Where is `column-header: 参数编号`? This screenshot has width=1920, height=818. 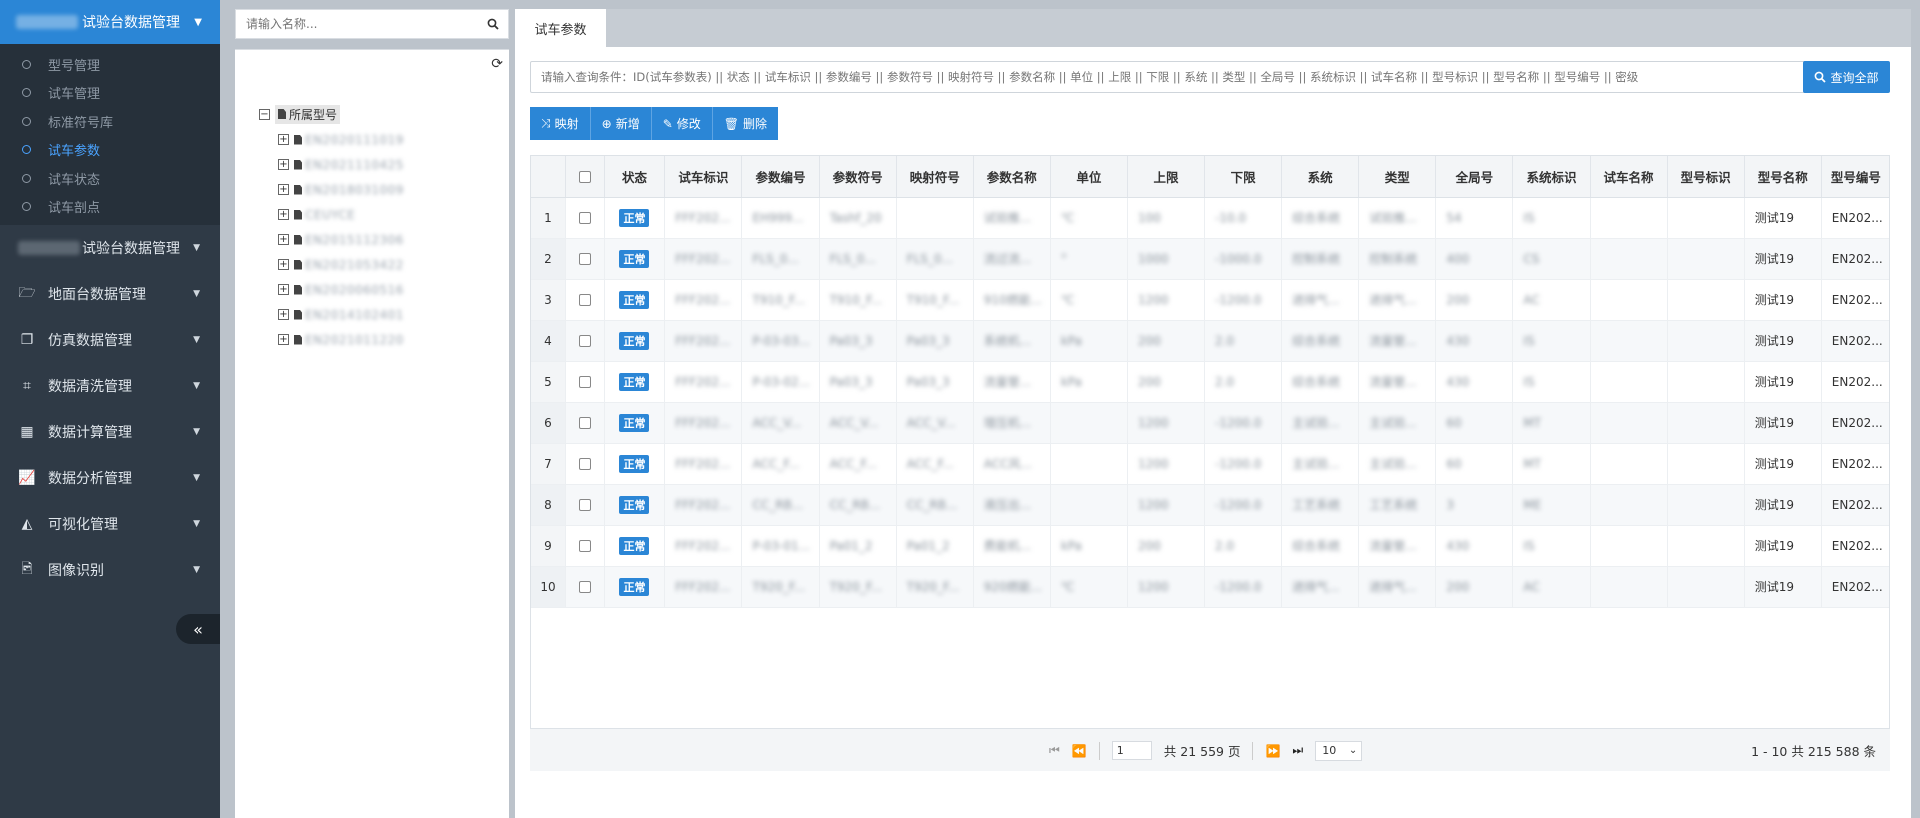
column-header: 参数编号 is located at coordinates (780, 177).